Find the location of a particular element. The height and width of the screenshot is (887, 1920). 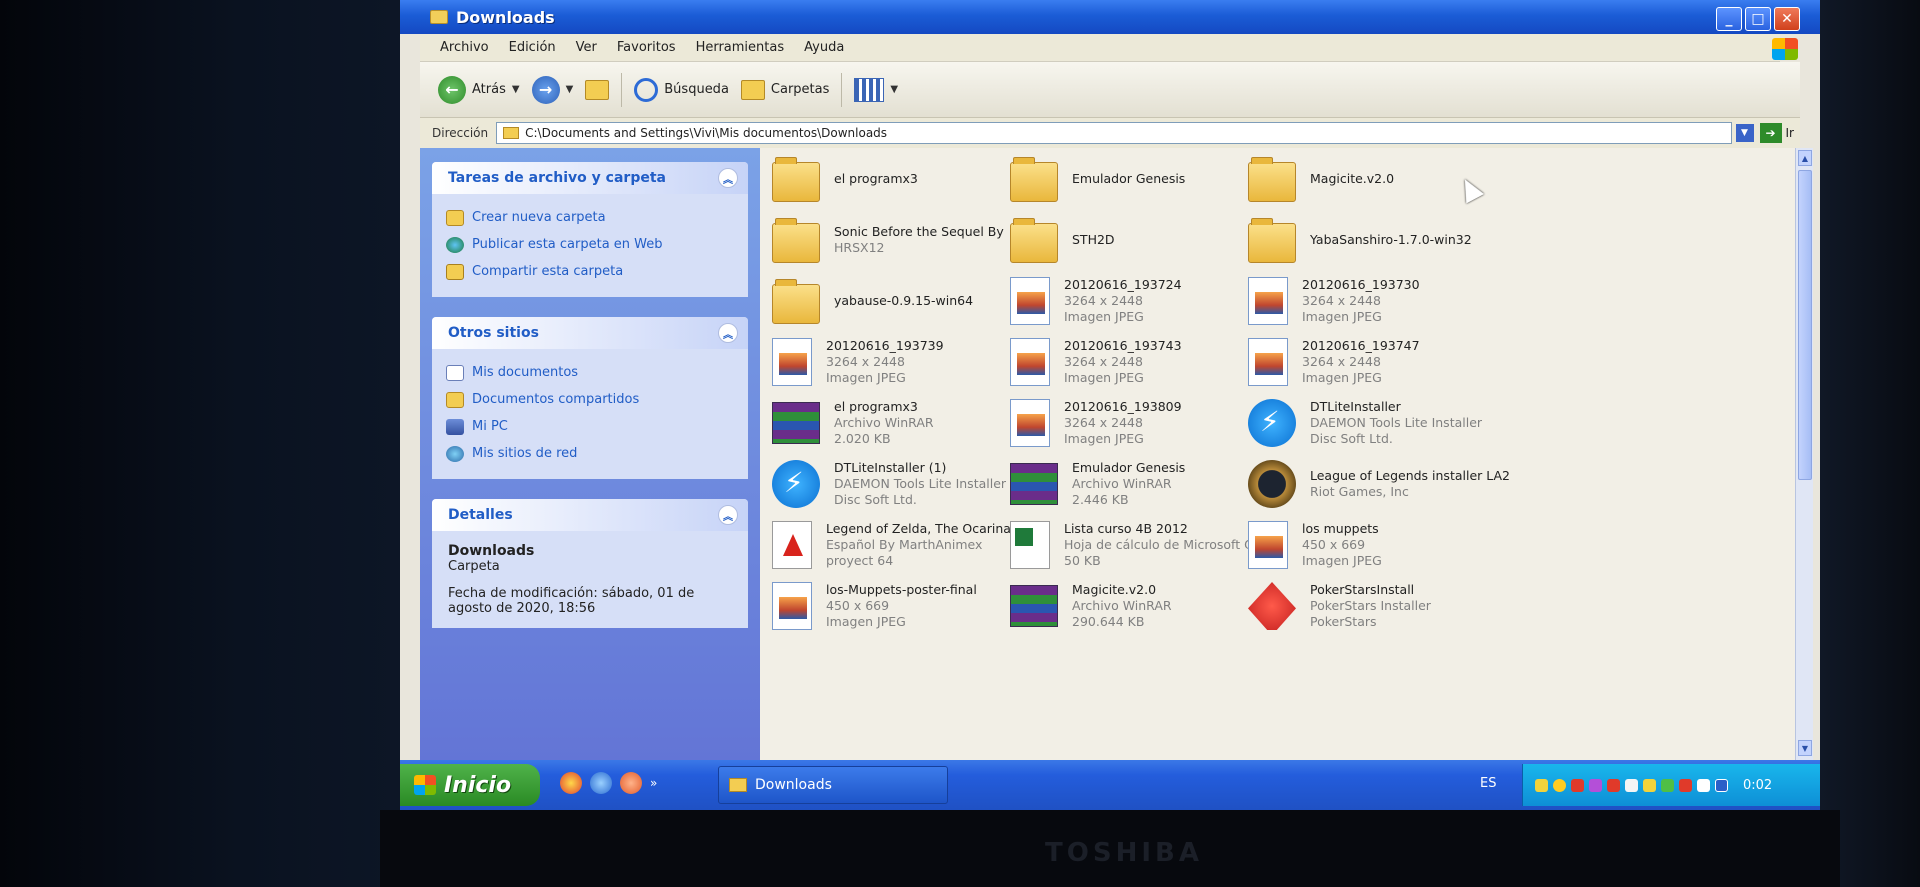

internet-explorer-icon is located at coordinates (601, 783).